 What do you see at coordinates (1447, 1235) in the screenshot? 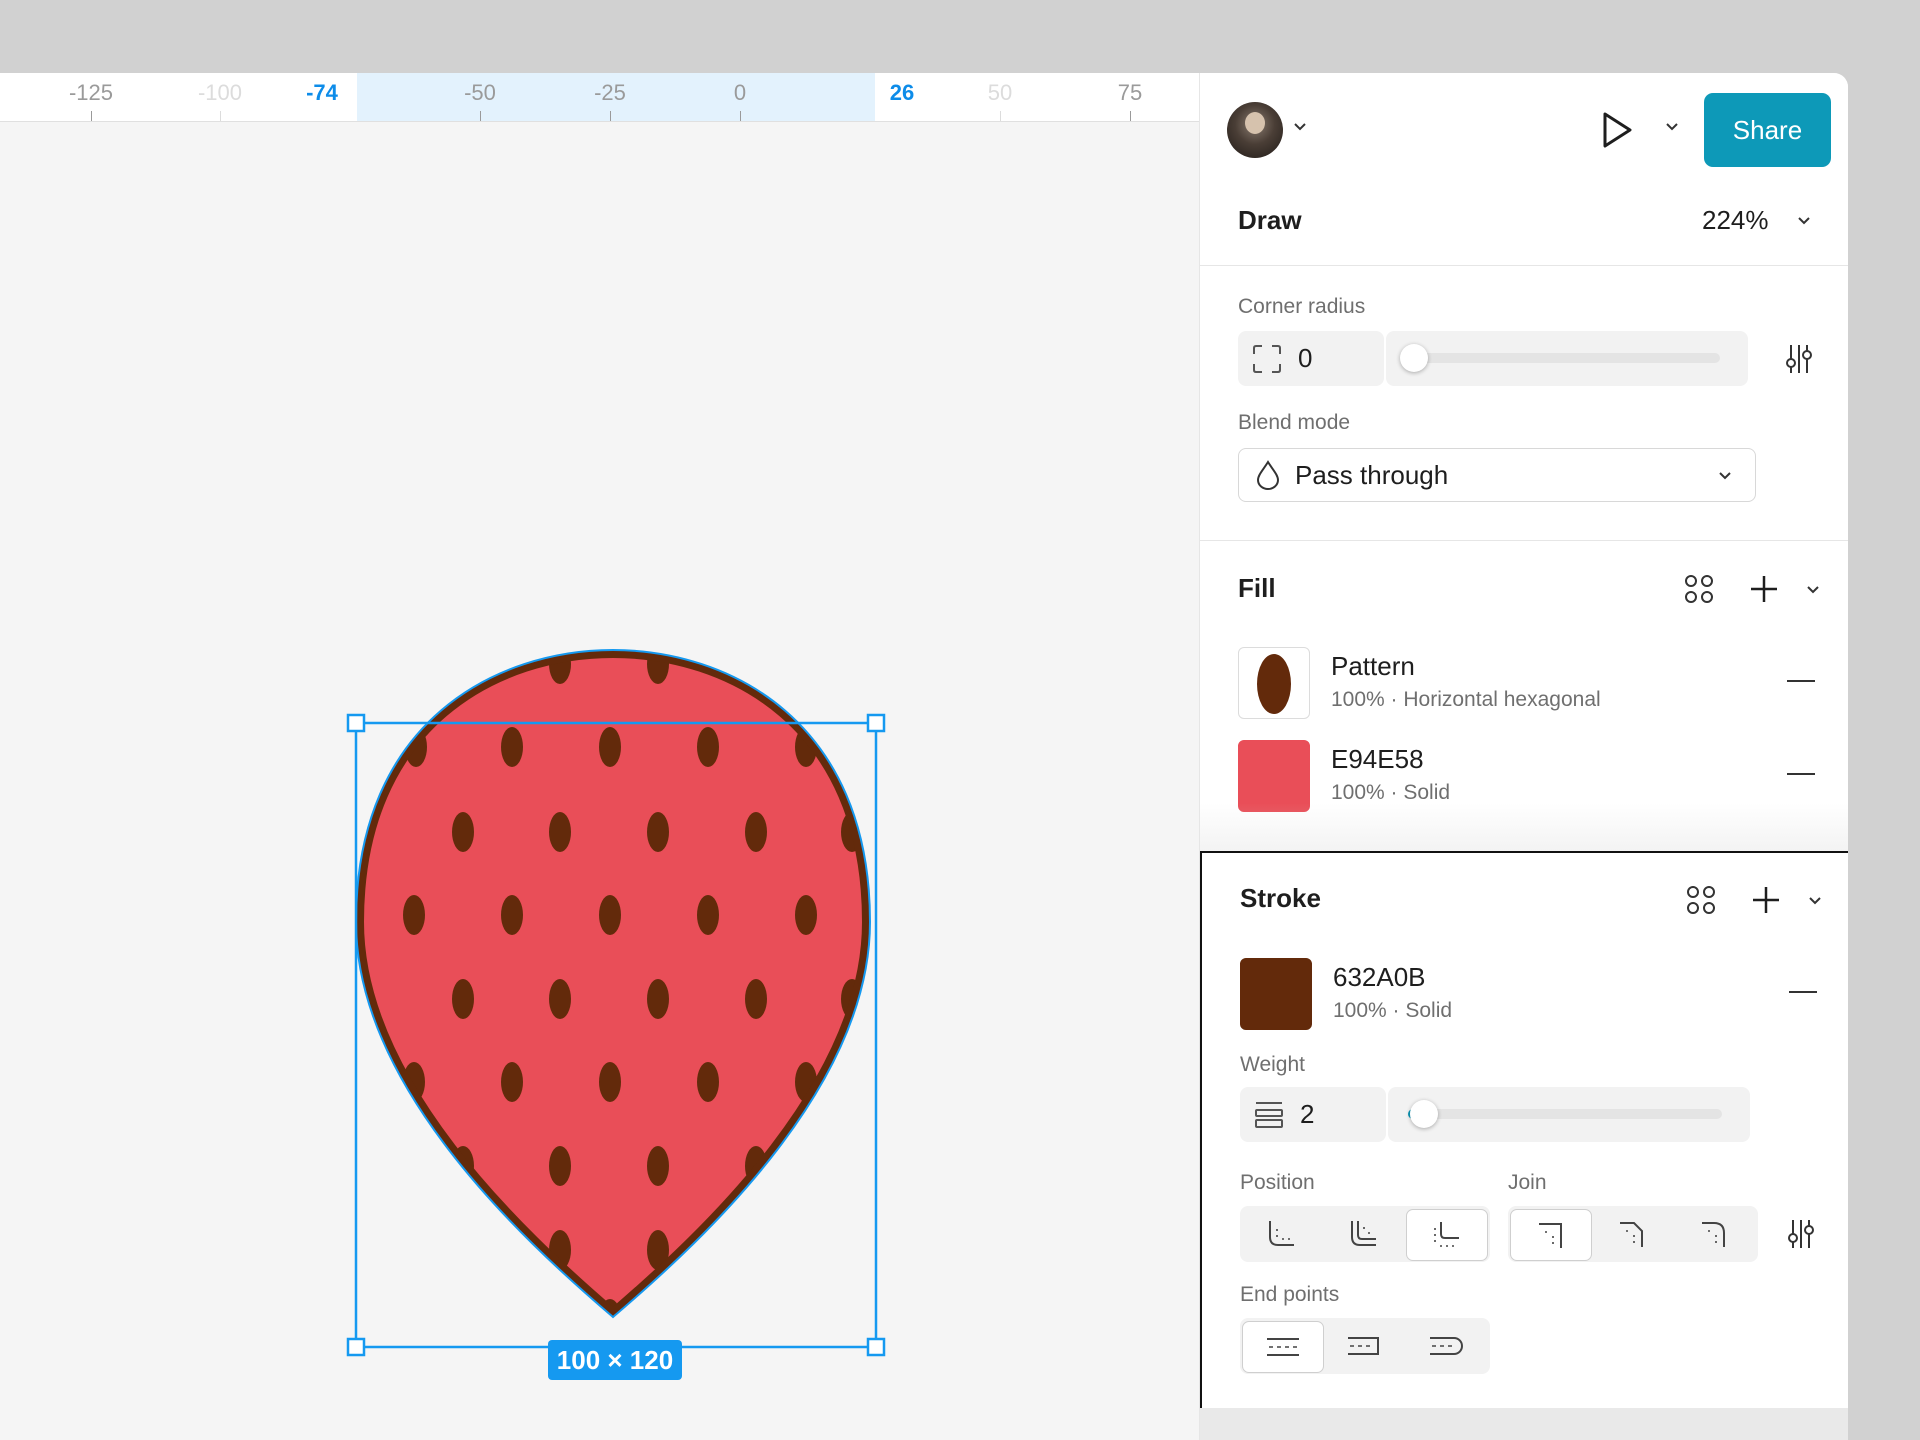
I see `stroke-outside-icon` at bounding box center [1447, 1235].